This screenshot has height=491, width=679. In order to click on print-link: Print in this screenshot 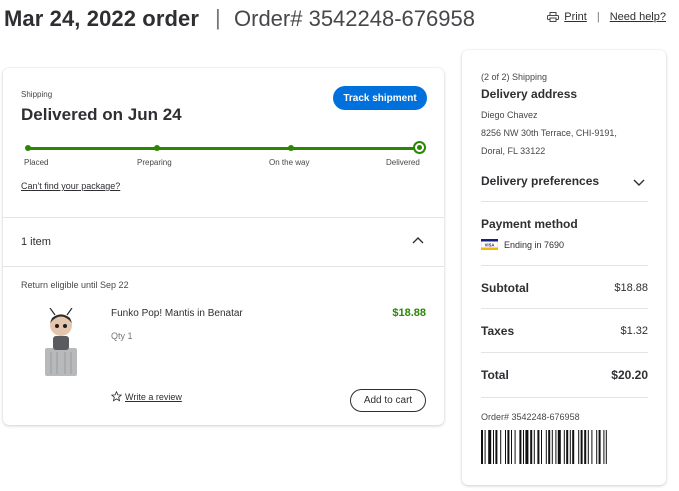, I will do `click(575, 17)`.